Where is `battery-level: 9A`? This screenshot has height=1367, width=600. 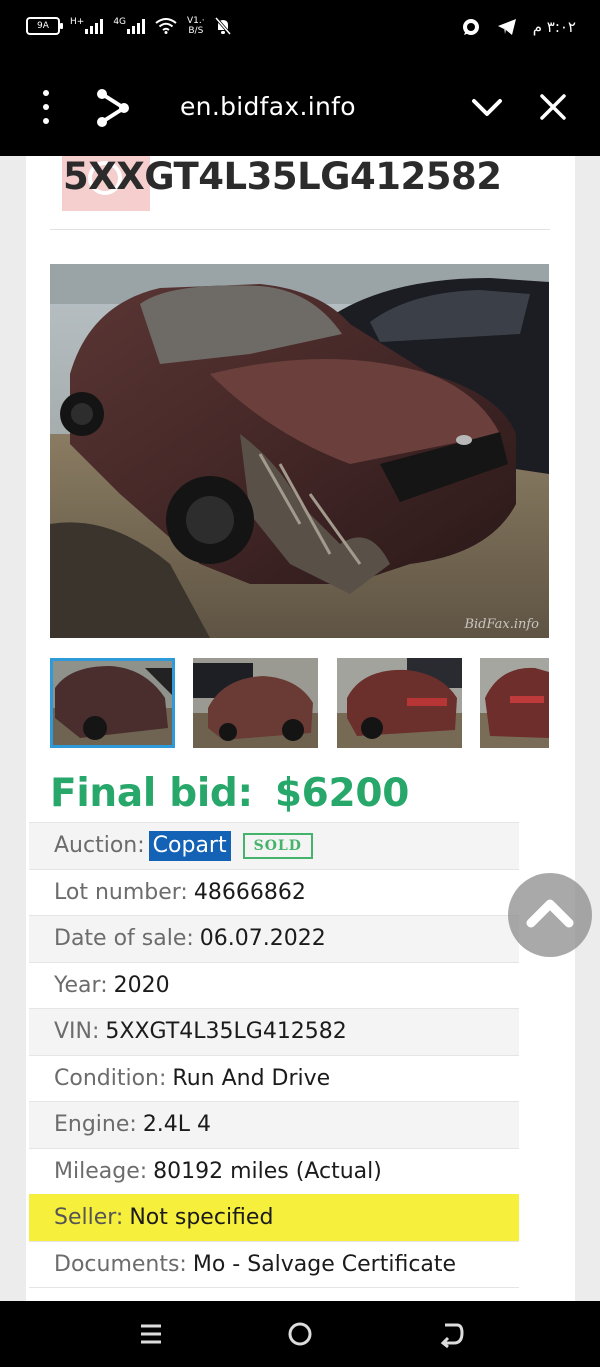 battery-level: 9A is located at coordinates (43, 26).